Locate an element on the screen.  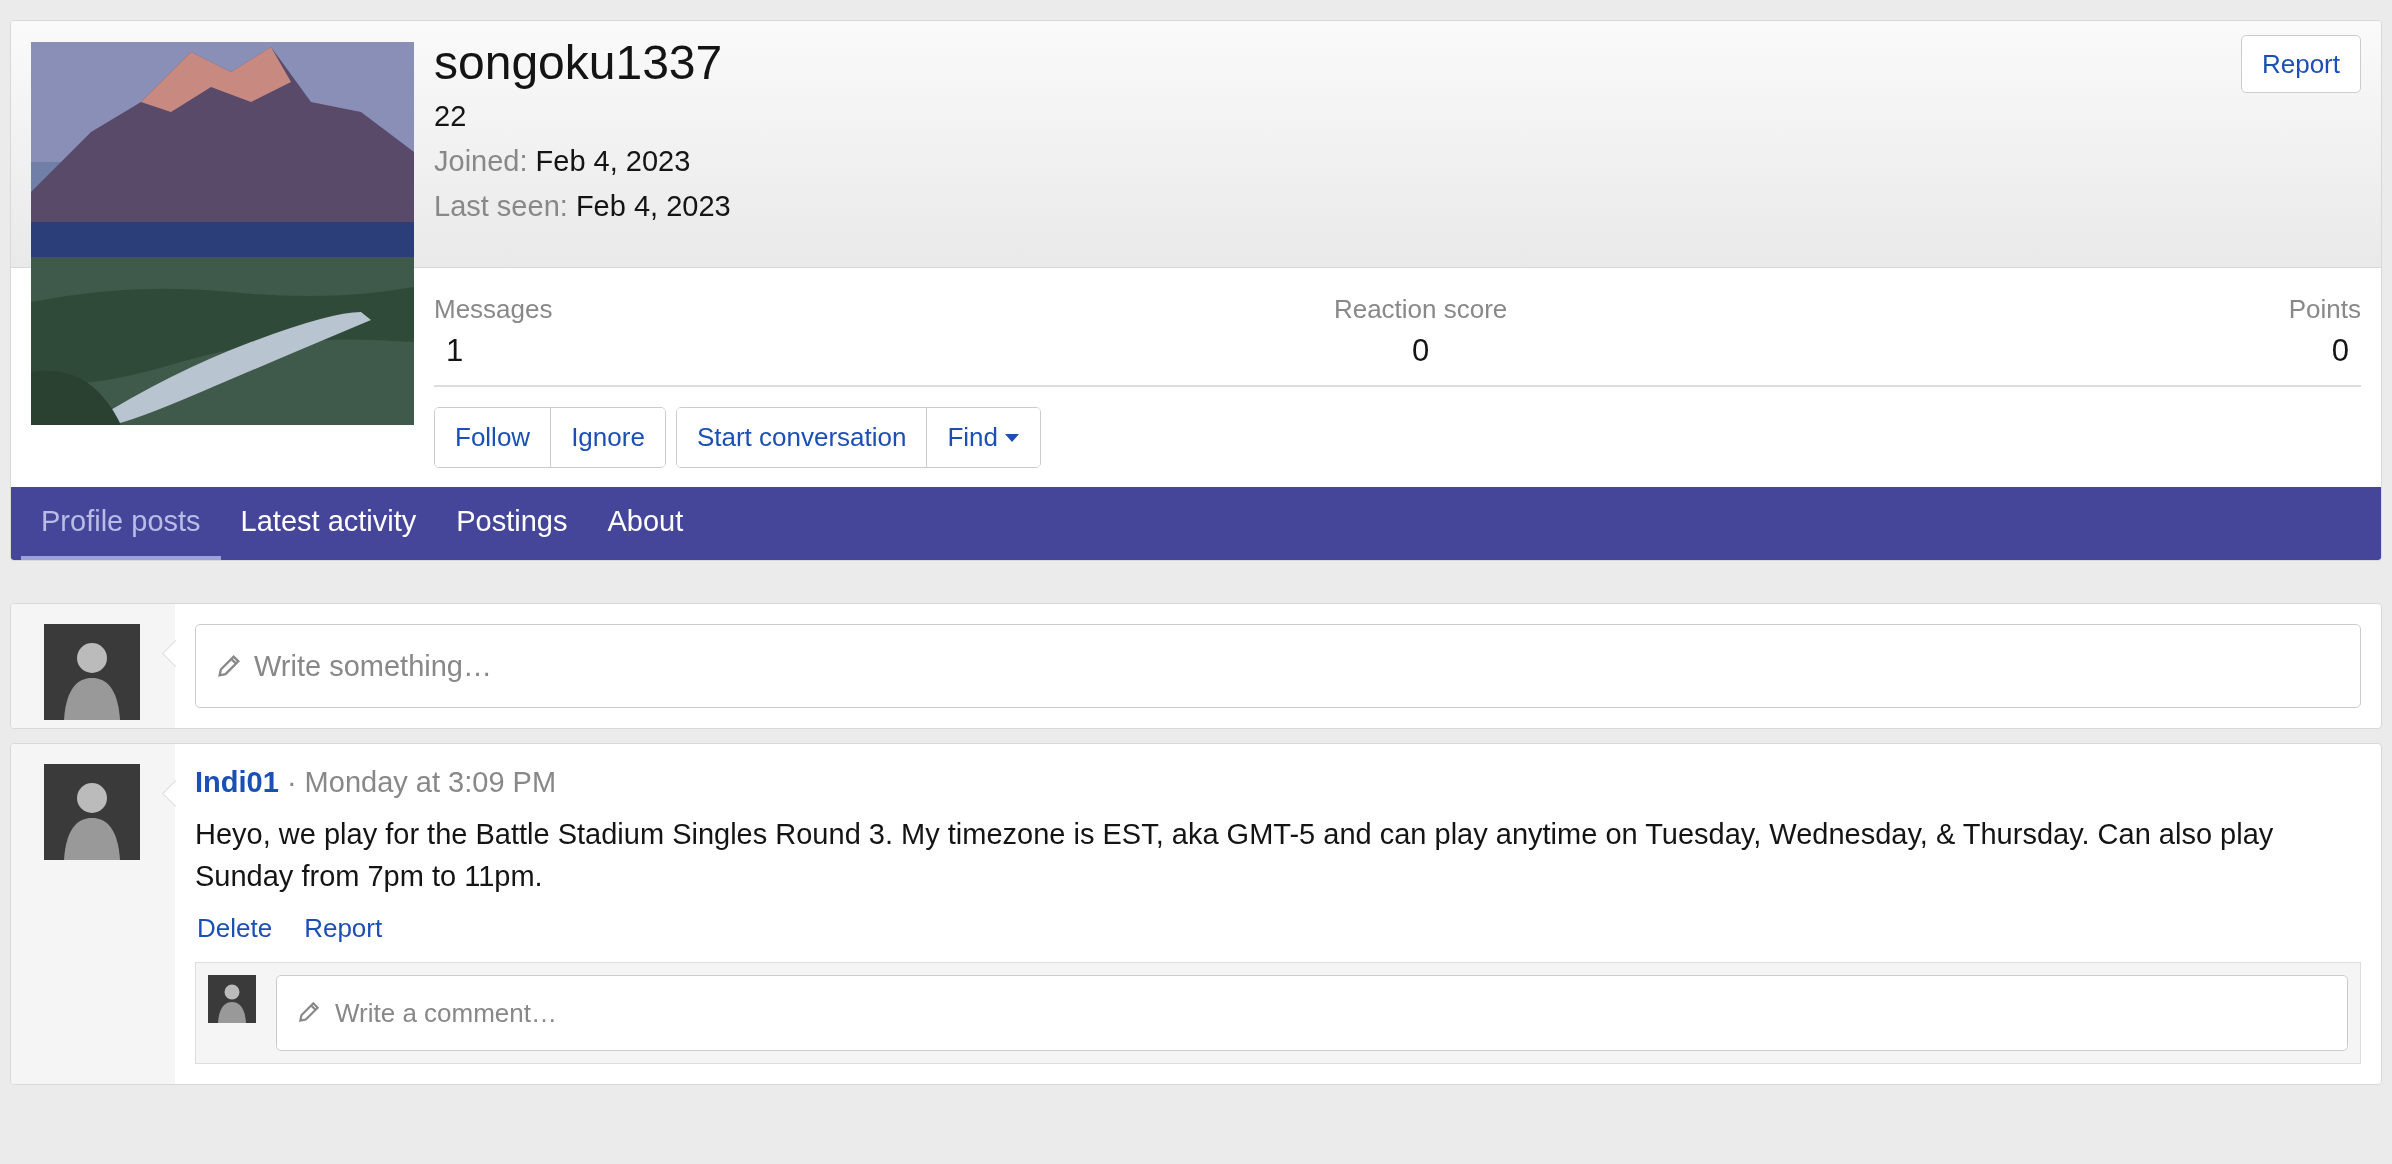
caret-icon is located at coordinates (1012, 437).